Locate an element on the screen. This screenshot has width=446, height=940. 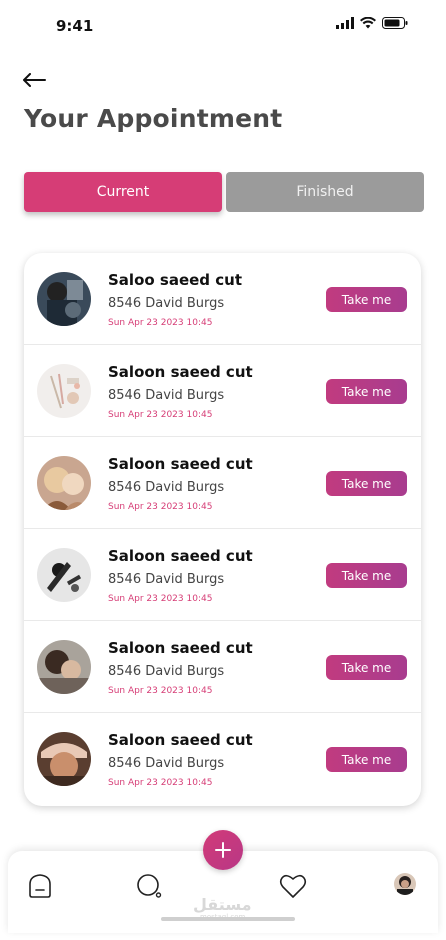
profile-avatar is located at coordinates (405, 884).